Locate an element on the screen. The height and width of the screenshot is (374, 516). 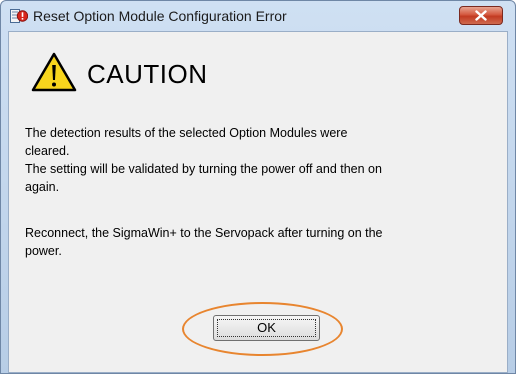
ok-button-label: OK is located at coordinates (266, 327).